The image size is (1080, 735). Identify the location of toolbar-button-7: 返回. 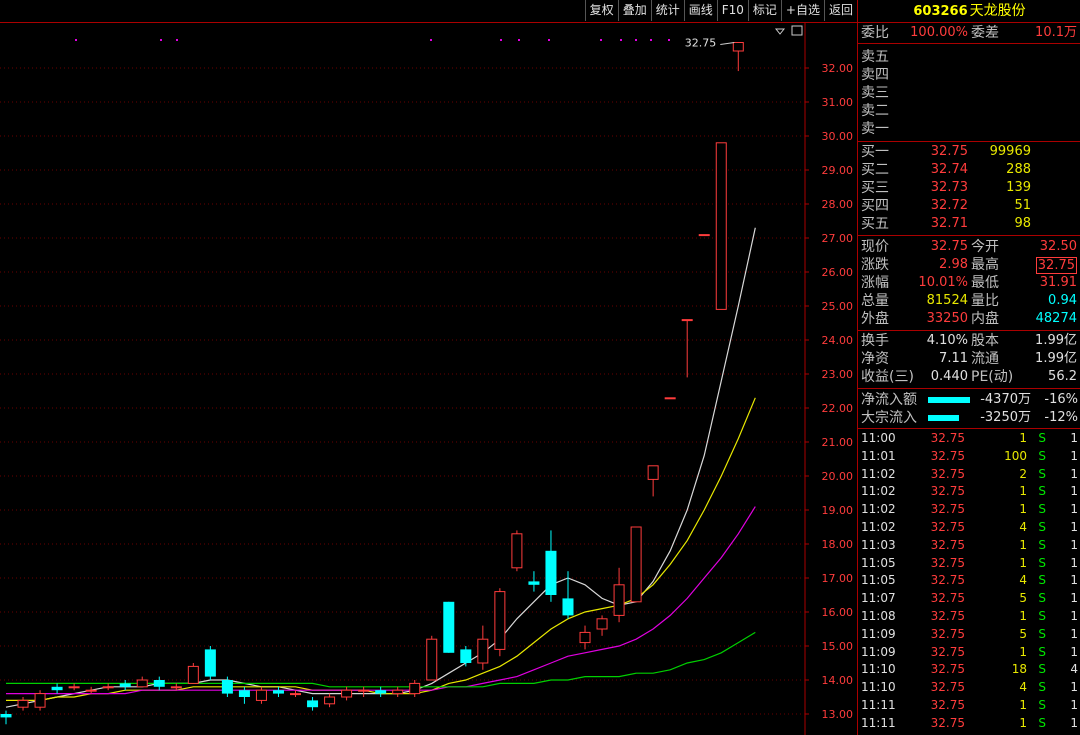
(840, 10).